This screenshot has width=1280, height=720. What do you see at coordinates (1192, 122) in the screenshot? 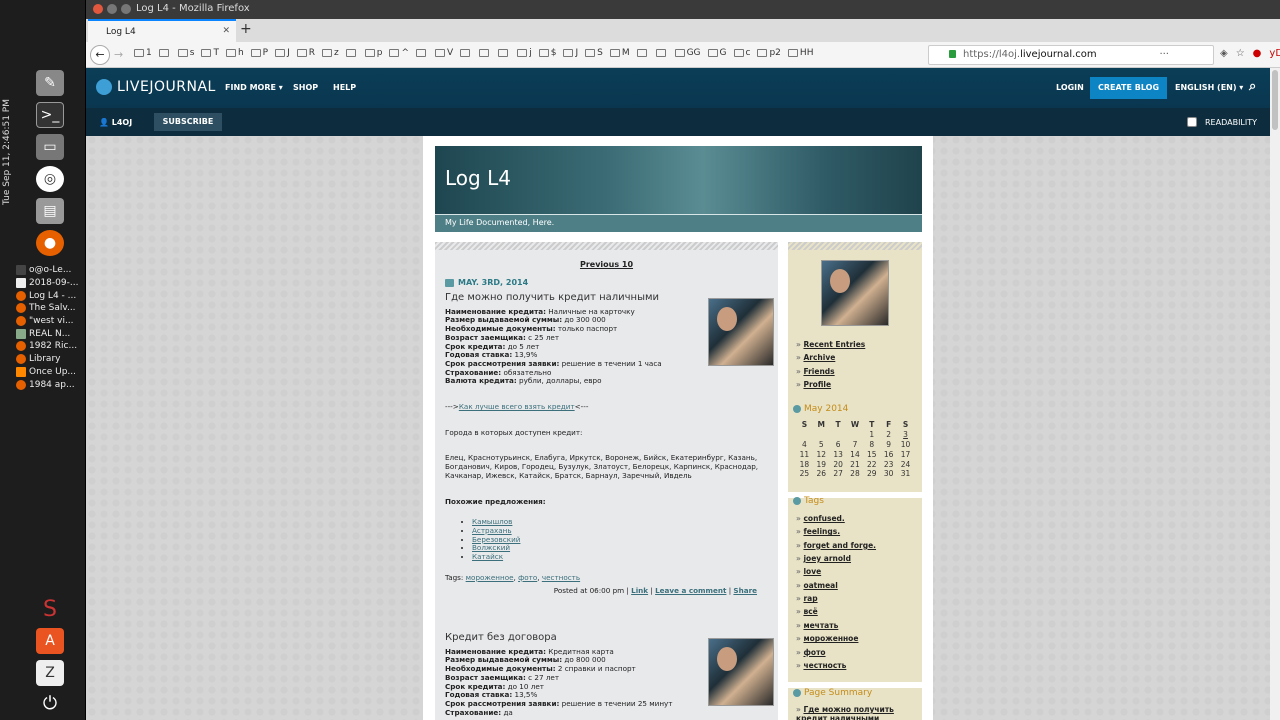
I see `readability-checkbox` at bounding box center [1192, 122].